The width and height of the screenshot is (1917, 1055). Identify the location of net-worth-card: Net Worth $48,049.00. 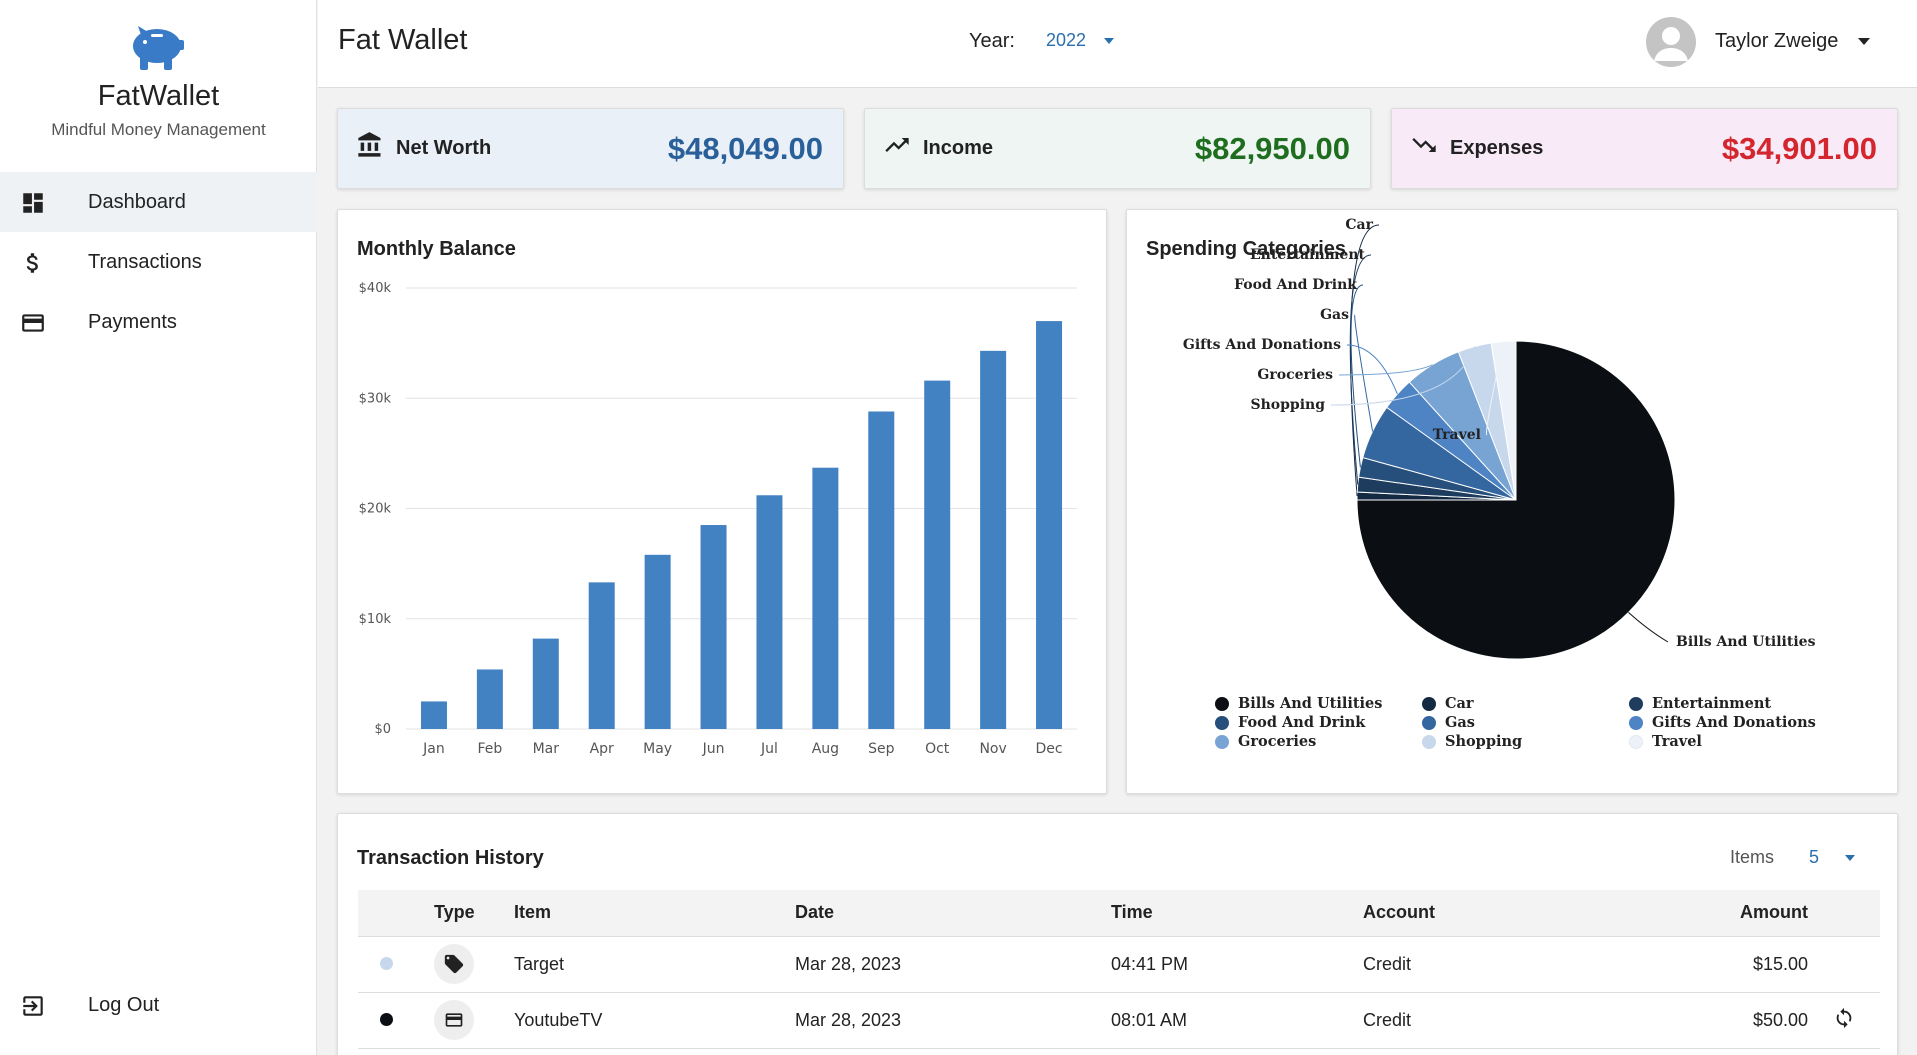
(590, 148).